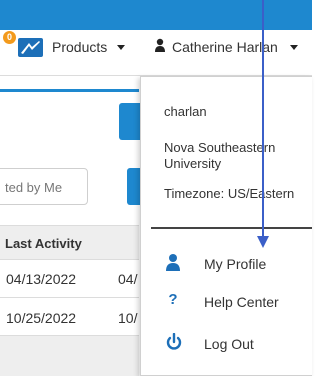 The width and height of the screenshot is (320, 376). I want to click on menu-item-my-profile: My Profile, so click(226, 264).